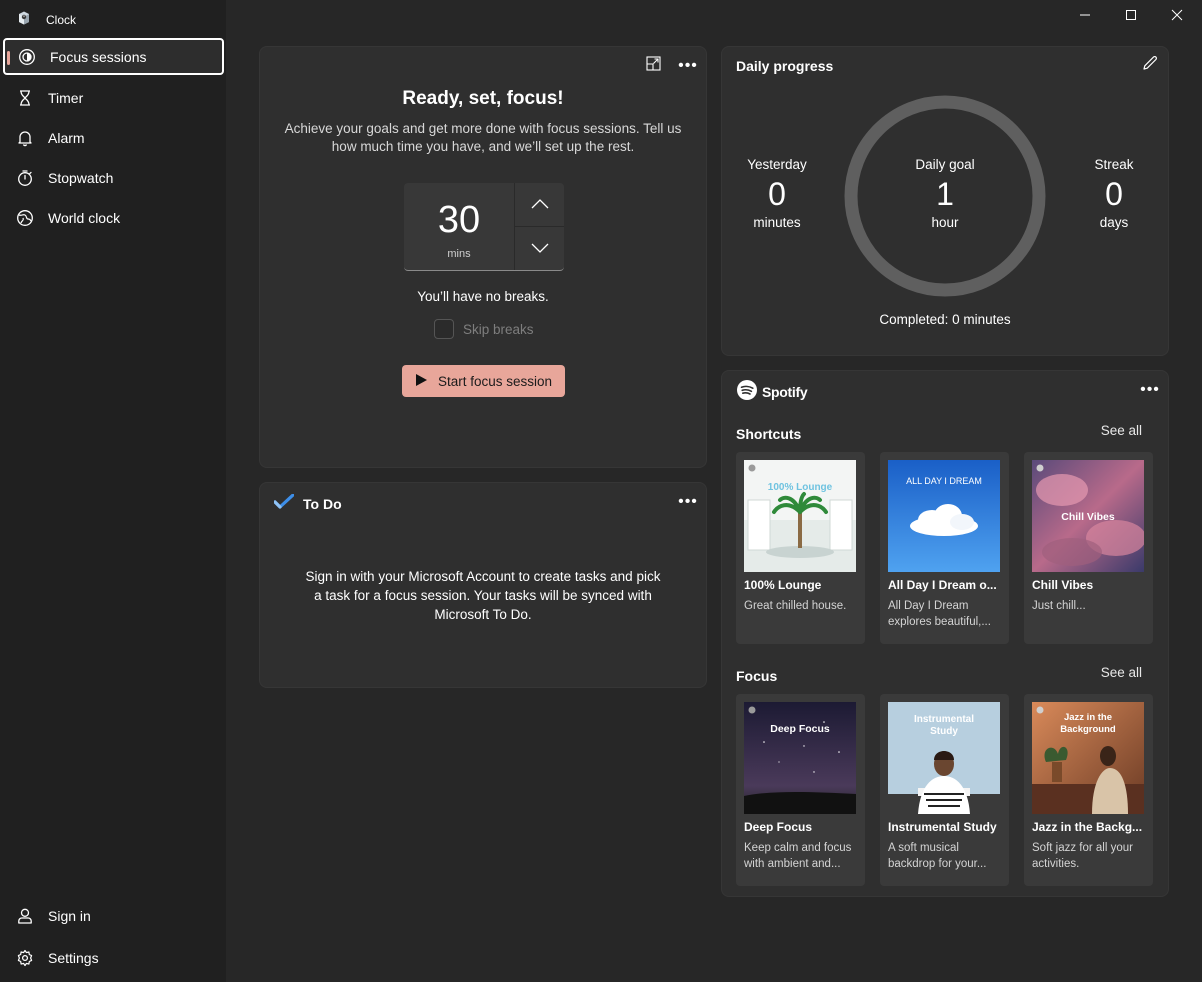 This screenshot has width=1202, height=982. Describe the element at coordinates (944, 758) in the screenshot. I see `playlist-cover: Instrumental Study` at that location.